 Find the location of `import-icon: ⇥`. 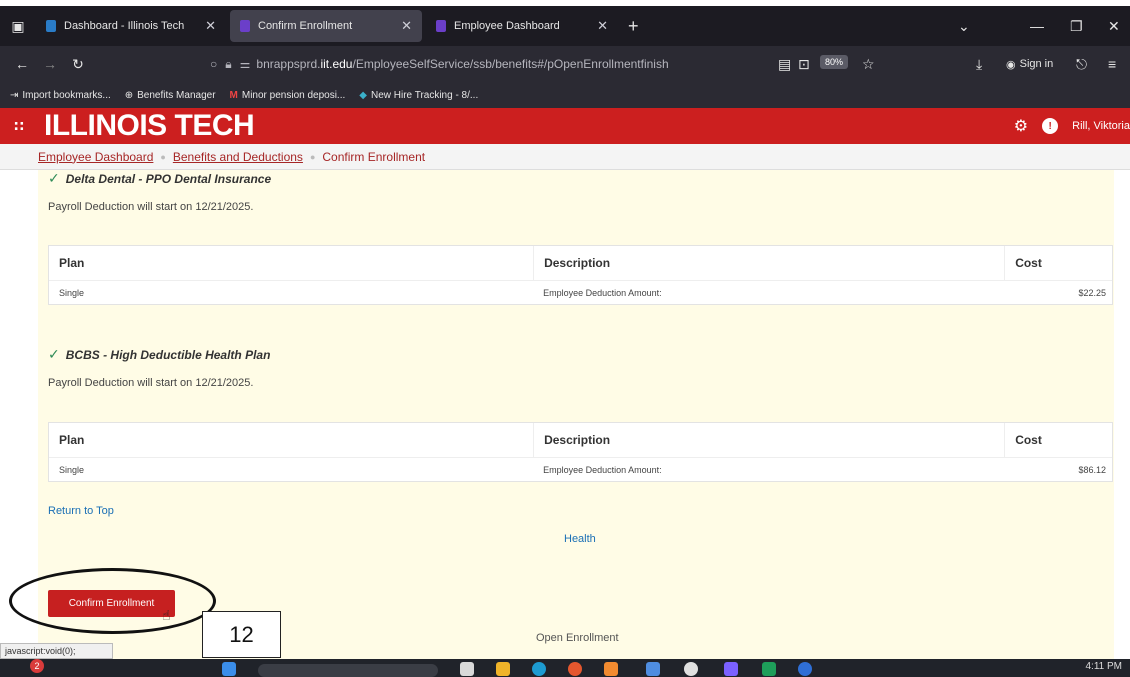

import-icon: ⇥ is located at coordinates (14, 95).